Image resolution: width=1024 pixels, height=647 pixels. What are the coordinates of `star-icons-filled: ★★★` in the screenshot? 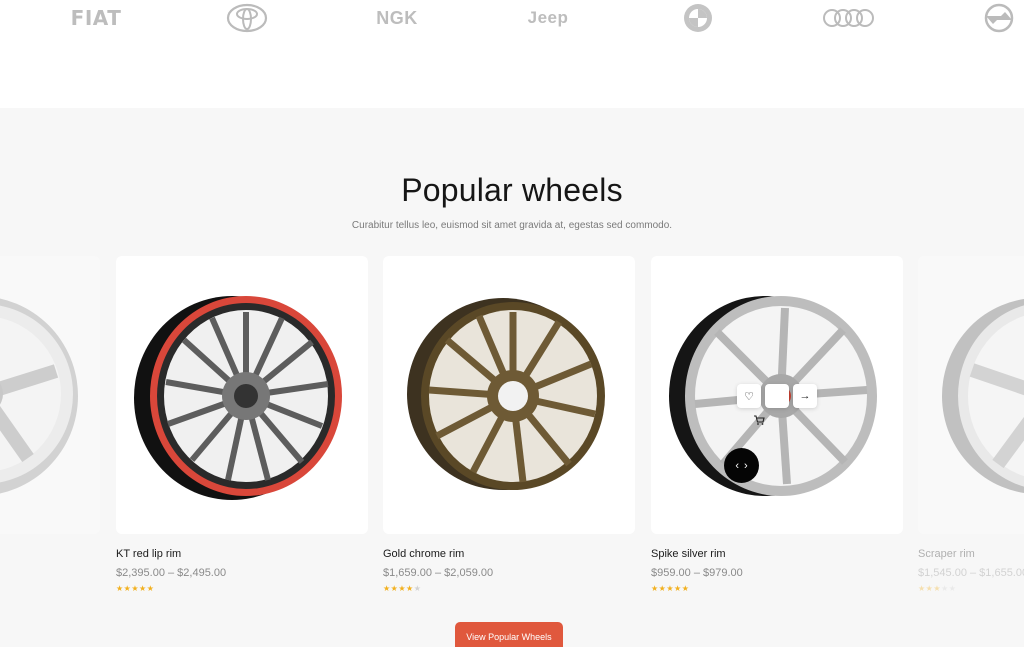 It's located at (930, 588).